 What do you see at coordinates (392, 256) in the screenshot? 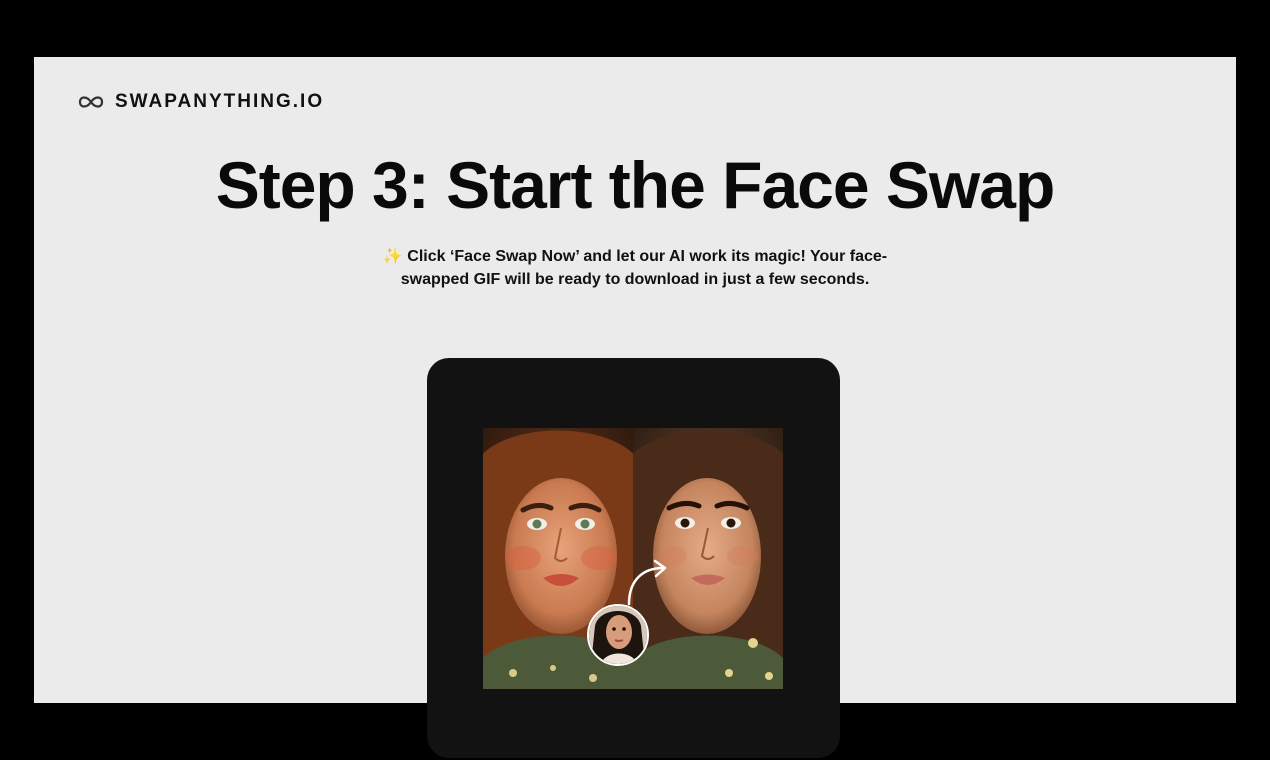
I see `sparkle-icon: ✨` at bounding box center [392, 256].